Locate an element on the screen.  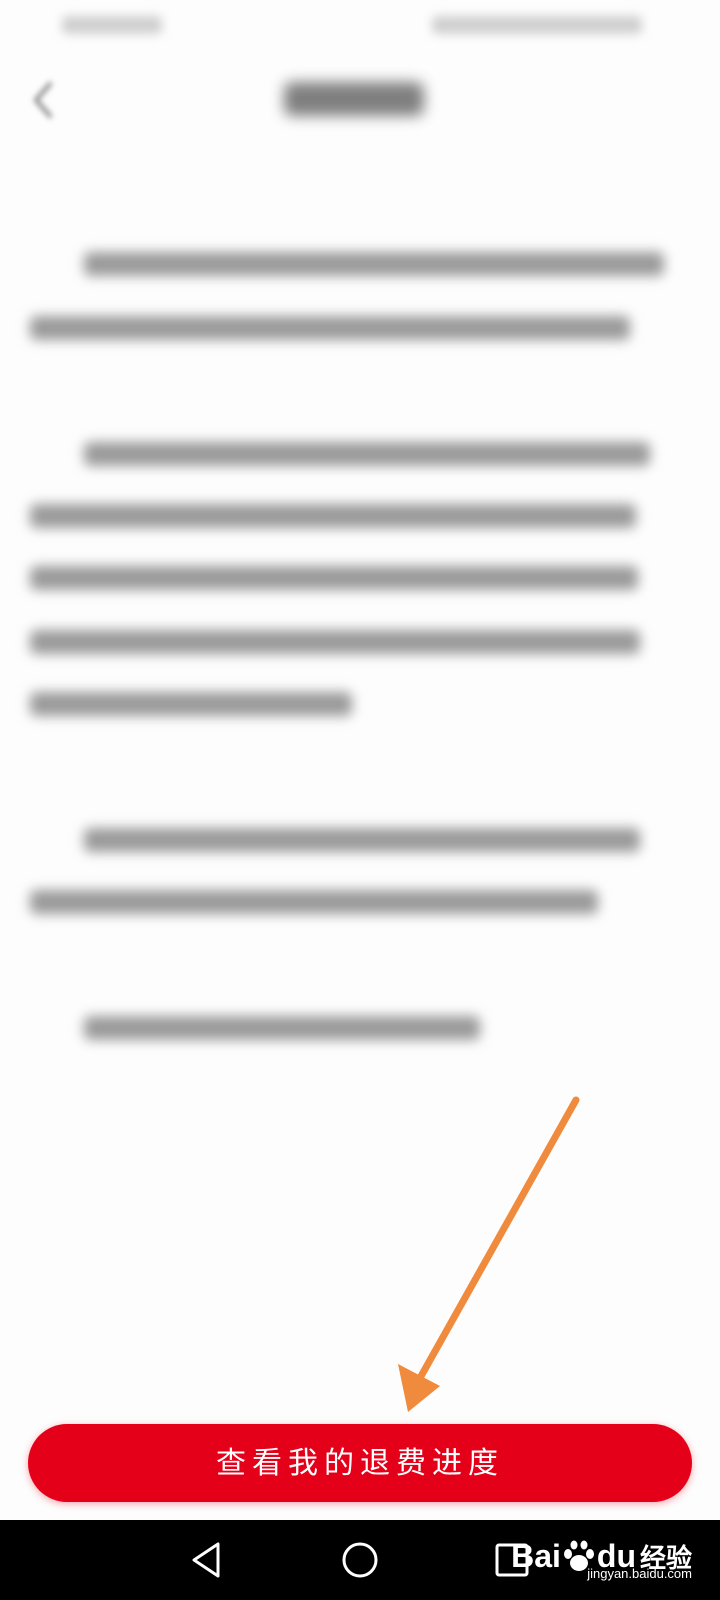
navigation-bar: Bai du 经验 jingyan.baidu.com is located at coordinates (360, 1560).